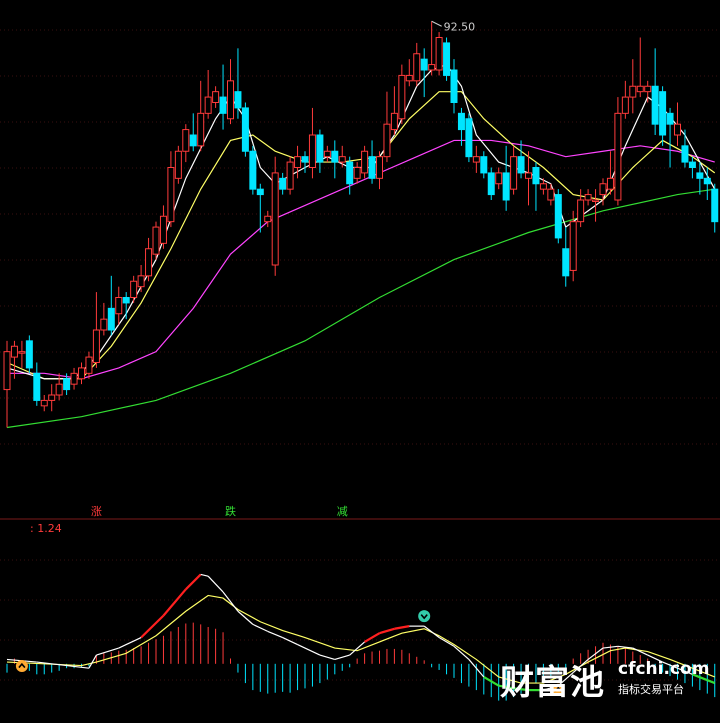 The image size is (720, 723). Describe the element at coordinates (230, 511) in the screenshot. I see `signal-label: 跌` at that location.